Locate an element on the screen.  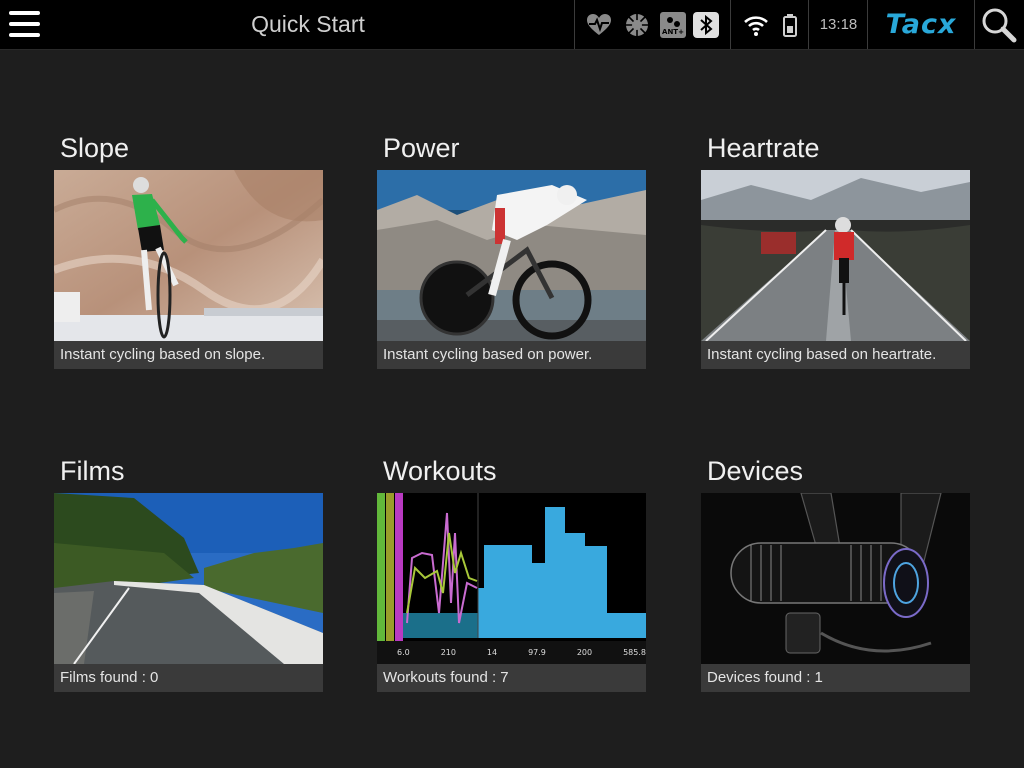
stat-value: 200 is located at coordinates (584, 652).